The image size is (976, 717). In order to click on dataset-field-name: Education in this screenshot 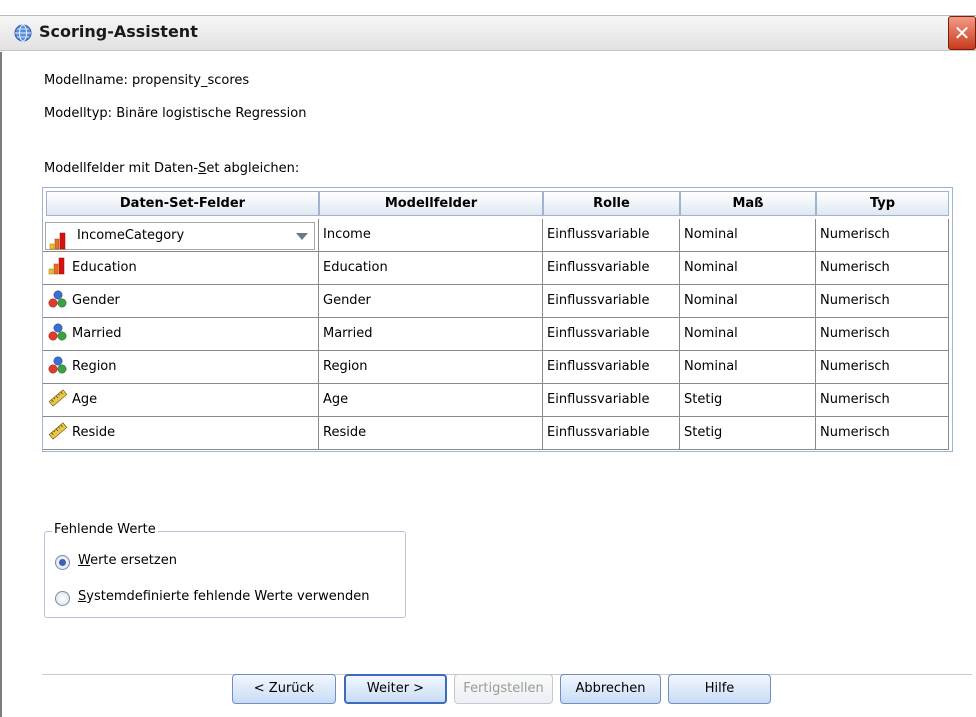, I will do `click(104, 267)`.